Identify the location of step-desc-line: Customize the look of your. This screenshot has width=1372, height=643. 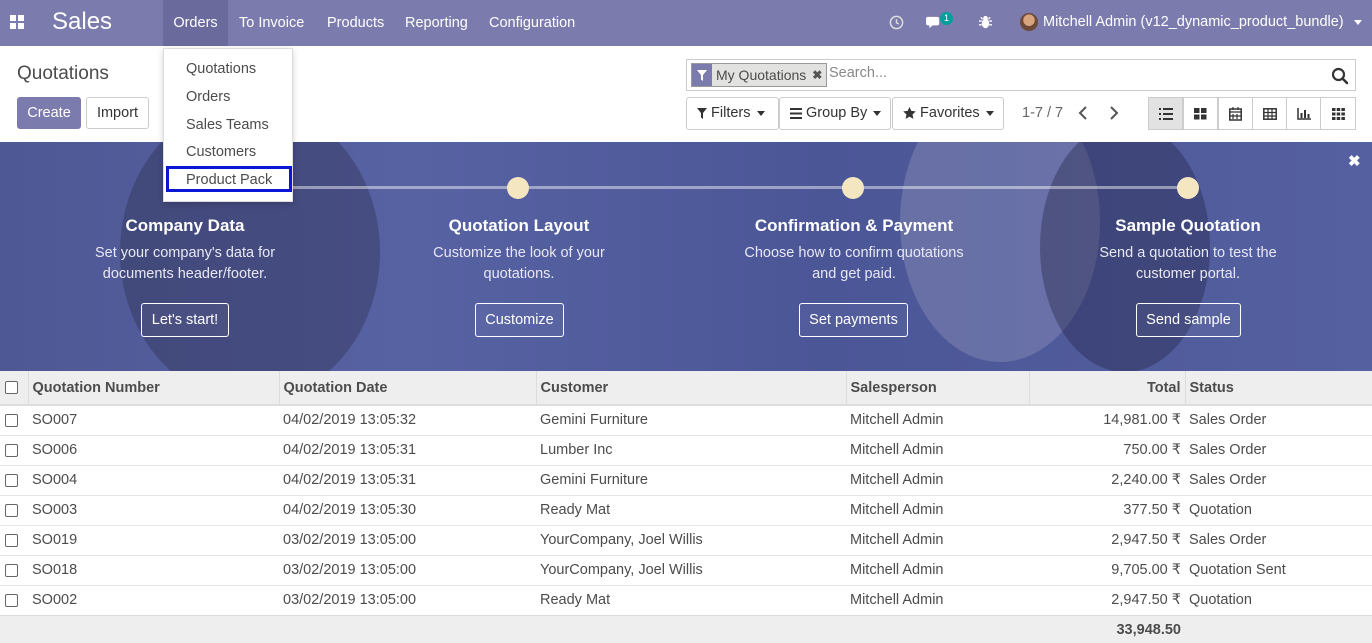
(519, 253).